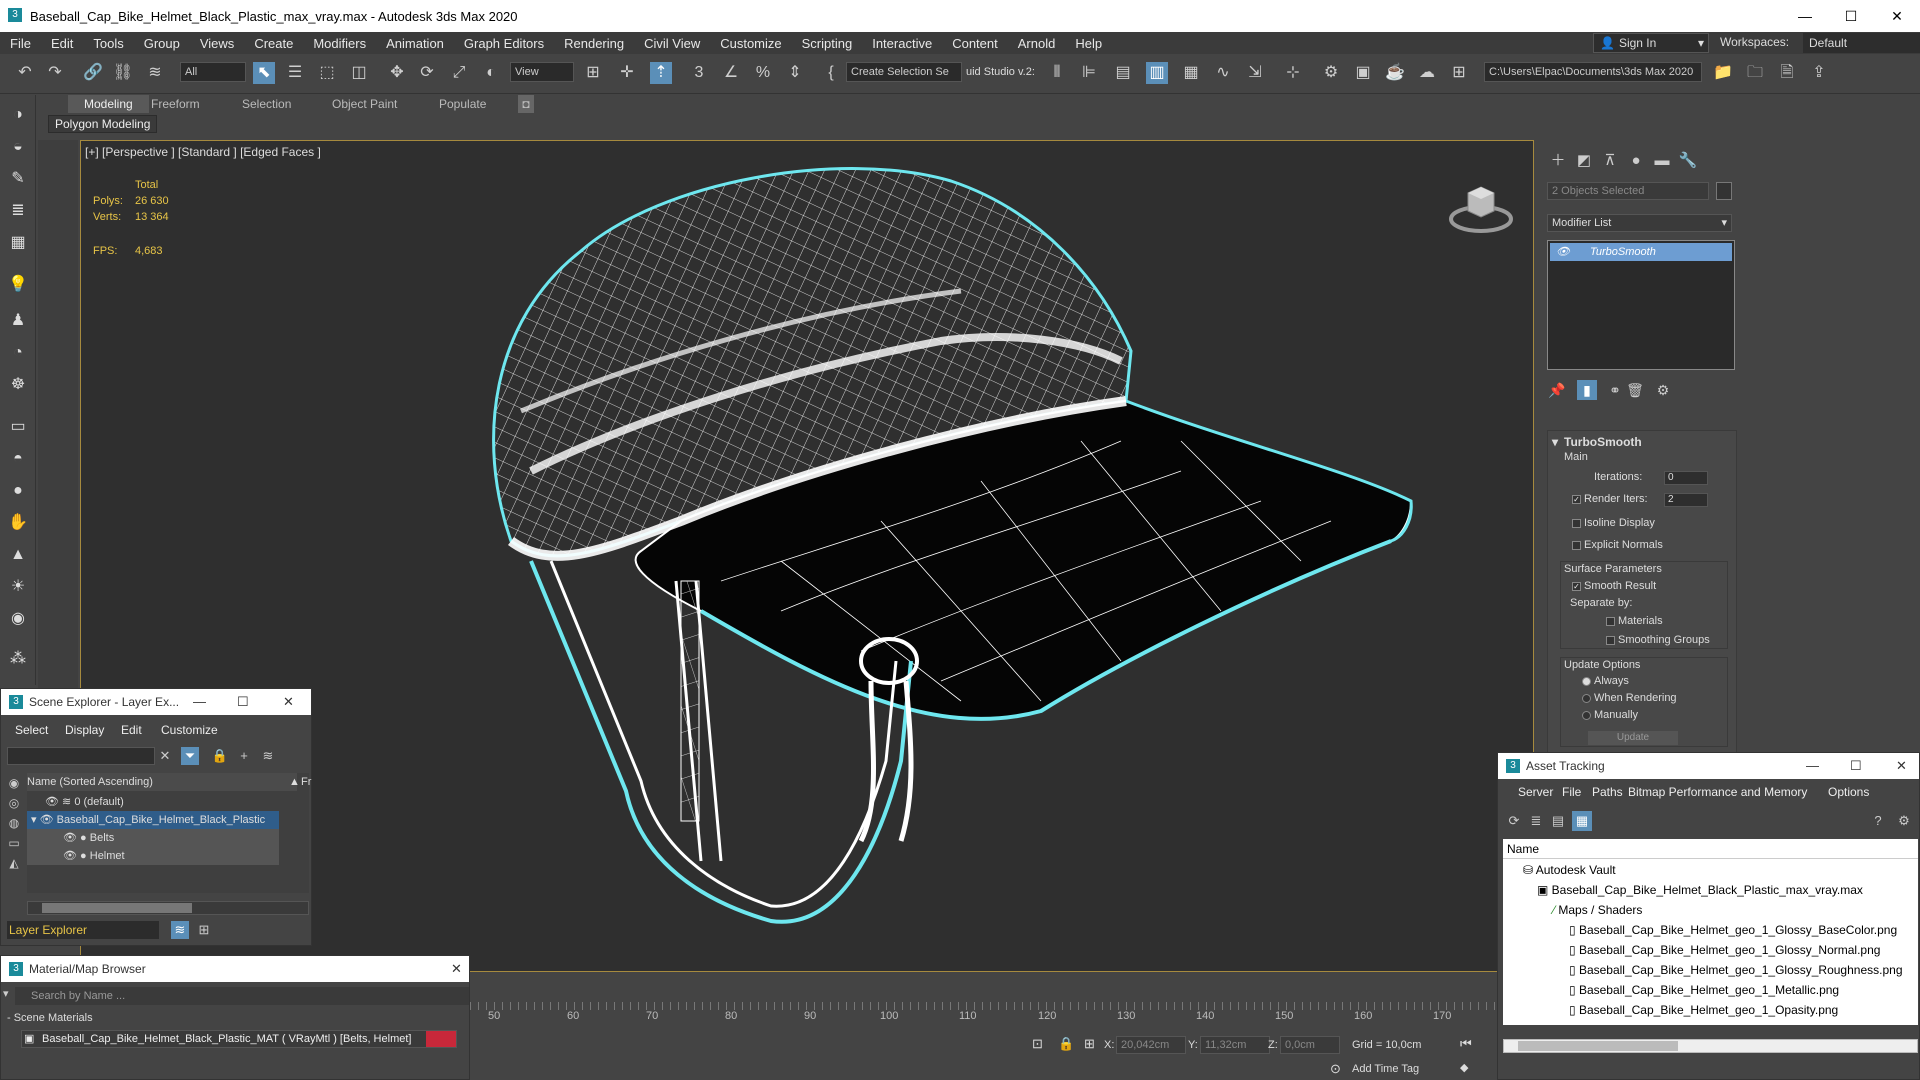 This screenshot has height=1080, width=1920. What do you see at coordinates (18, 619) in the screenshot?
I see `ball-icon: ◉` at bounding box center [18, 619].